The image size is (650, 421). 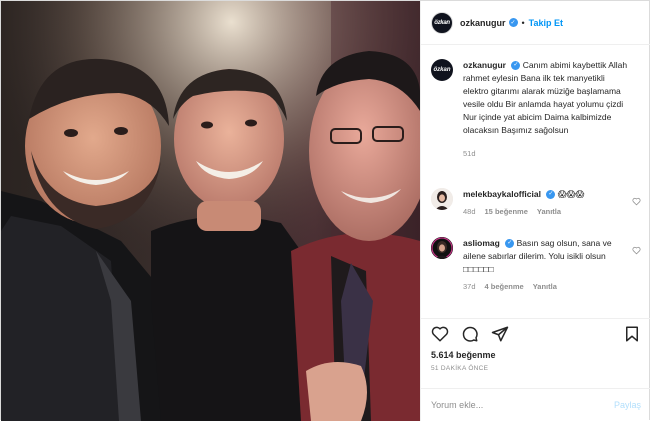 I want to click on comment-age: 37d, so click(x=469, y=286).